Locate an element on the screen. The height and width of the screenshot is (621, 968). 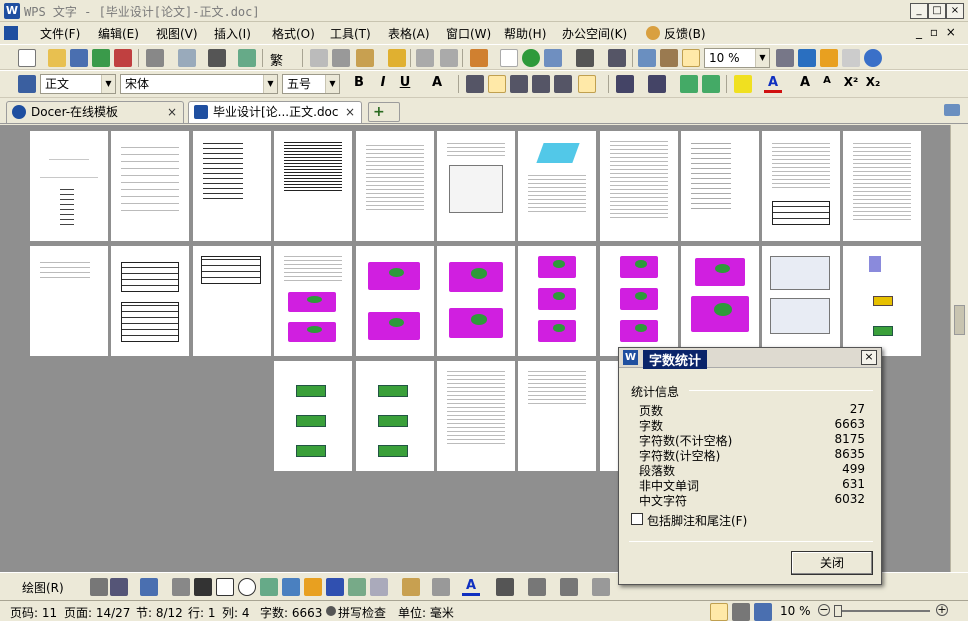
copy-icon is located at coordinates (319, 58).